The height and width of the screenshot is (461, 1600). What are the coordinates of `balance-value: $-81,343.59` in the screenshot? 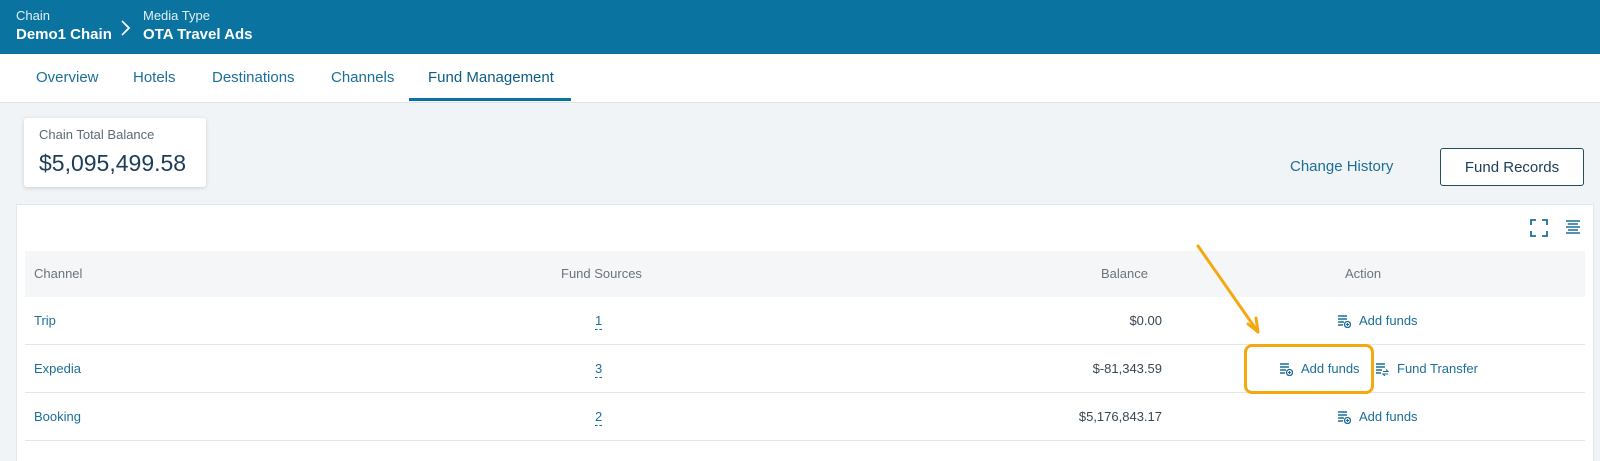 It's located at (1127, 368).